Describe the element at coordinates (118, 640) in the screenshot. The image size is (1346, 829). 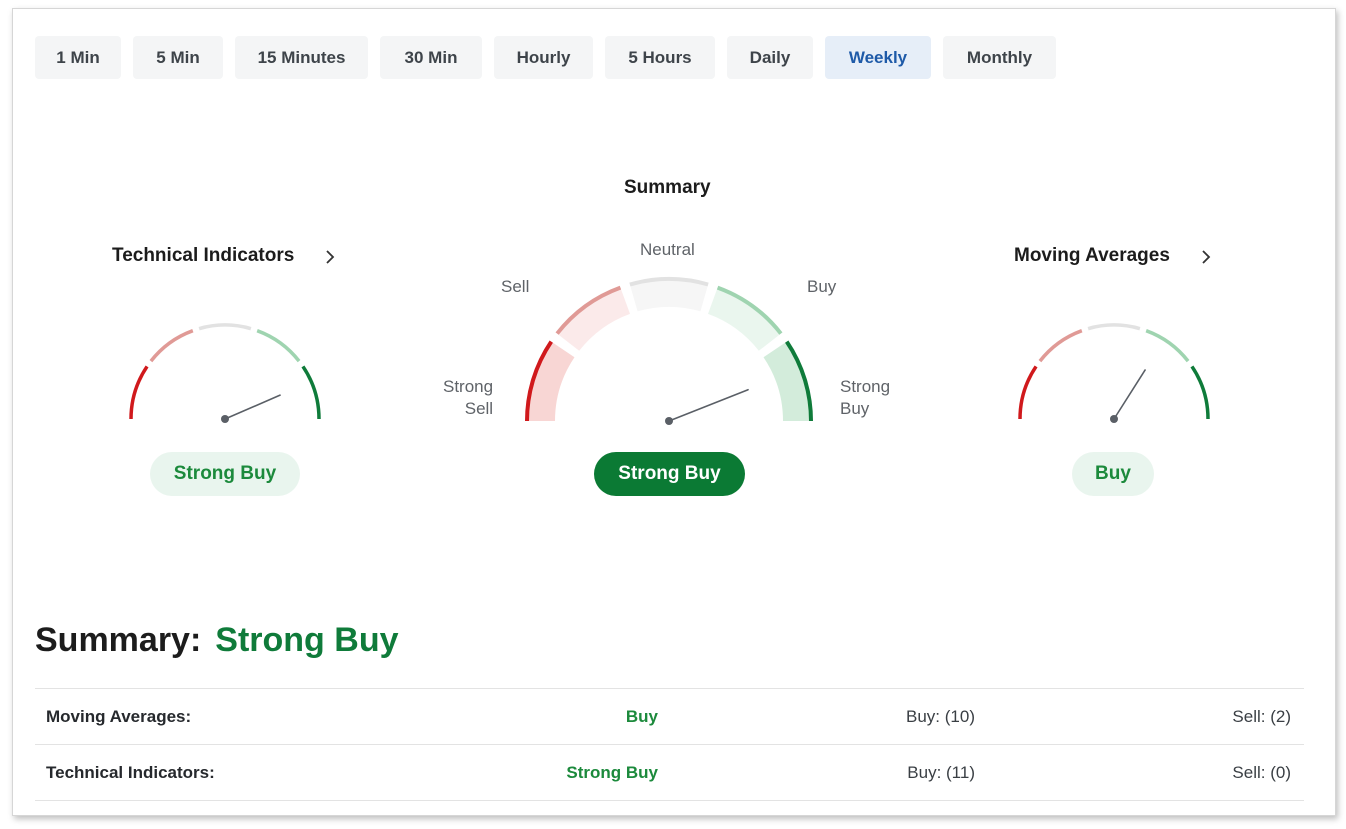
I see `summary-heading-label: Summary:` at that location.